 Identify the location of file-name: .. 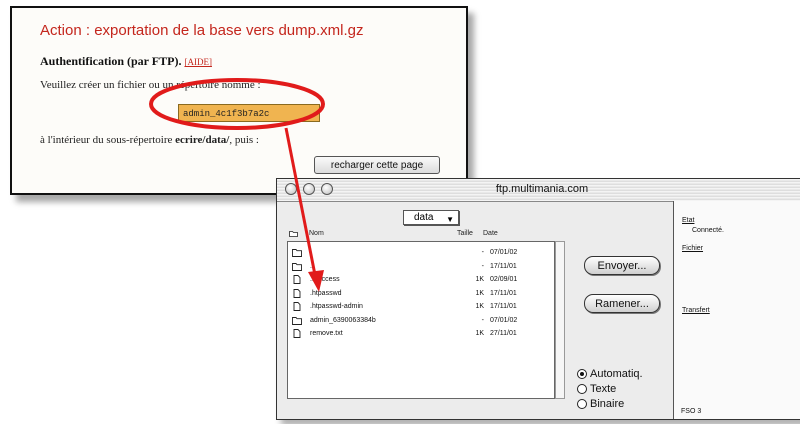
(311, 252).